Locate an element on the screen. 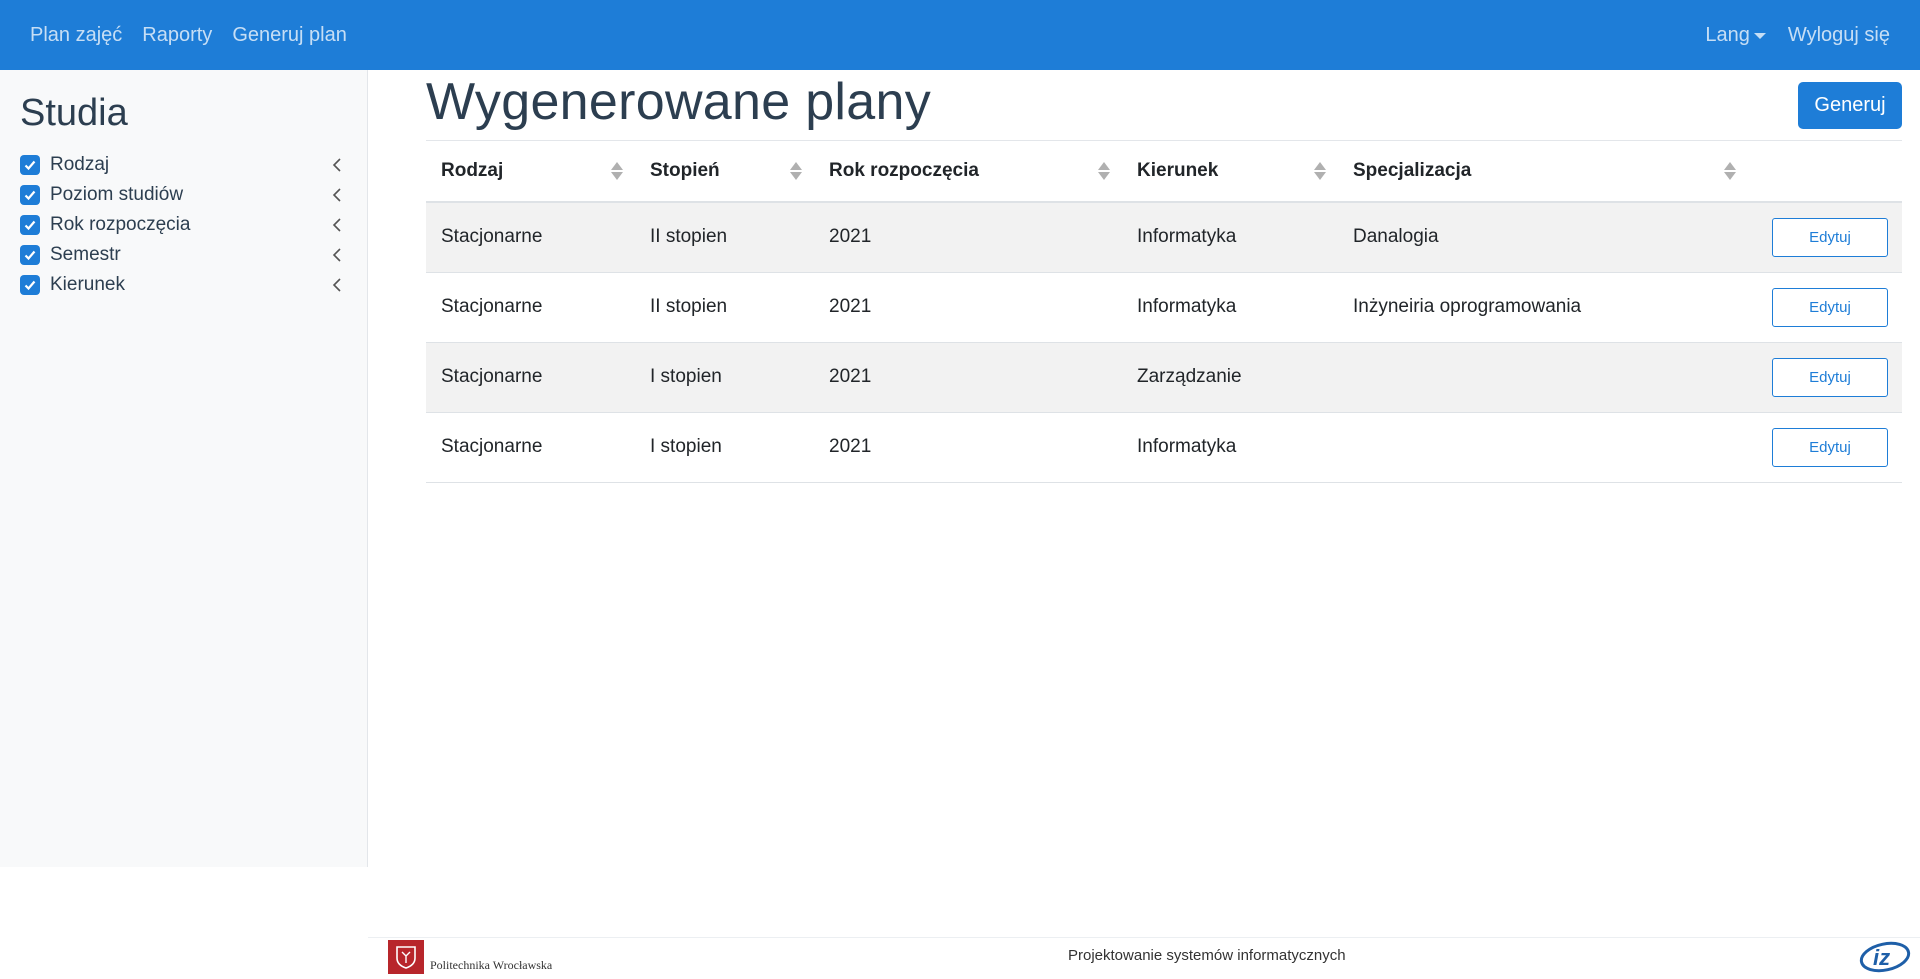  nav-link-generuj-plan: Generuj plan is located at coordinates (289, 35).